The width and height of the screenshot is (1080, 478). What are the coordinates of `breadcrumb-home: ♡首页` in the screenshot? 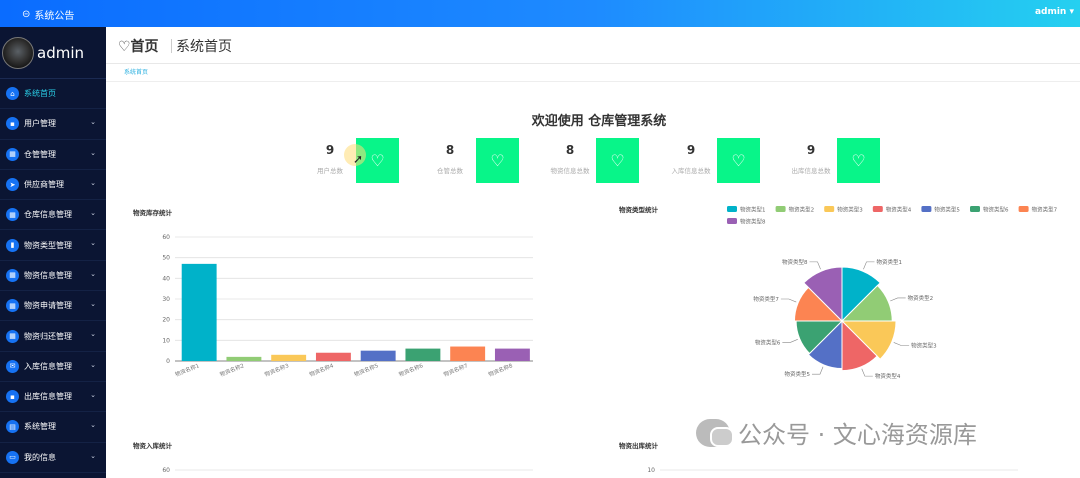 It's located at (138, 46).